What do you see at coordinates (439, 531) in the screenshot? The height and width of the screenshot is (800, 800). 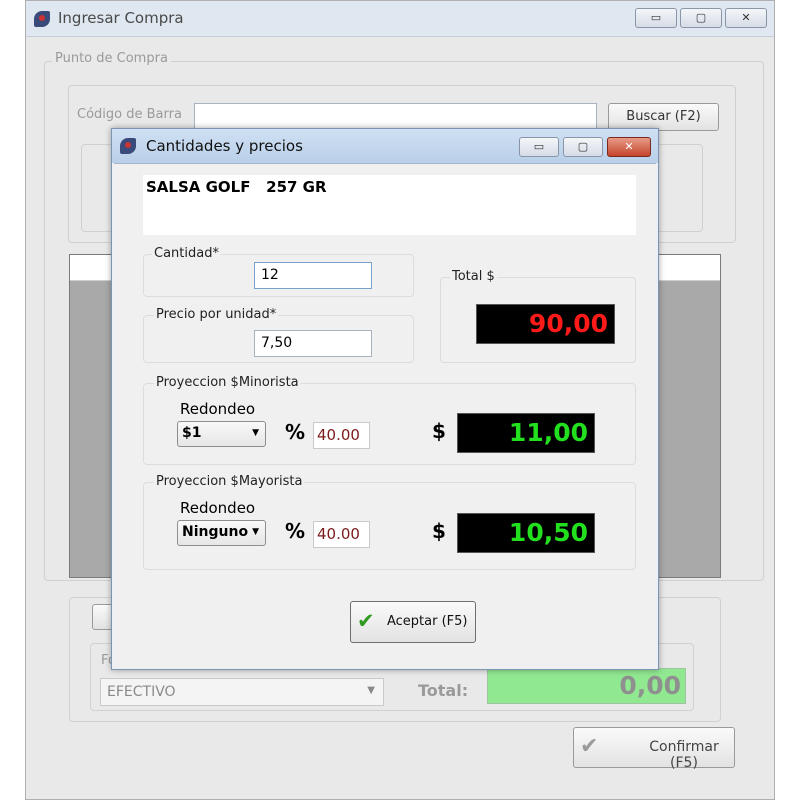 I see `mayorista-currency-symbol: $` at bounding box center [439, 531].